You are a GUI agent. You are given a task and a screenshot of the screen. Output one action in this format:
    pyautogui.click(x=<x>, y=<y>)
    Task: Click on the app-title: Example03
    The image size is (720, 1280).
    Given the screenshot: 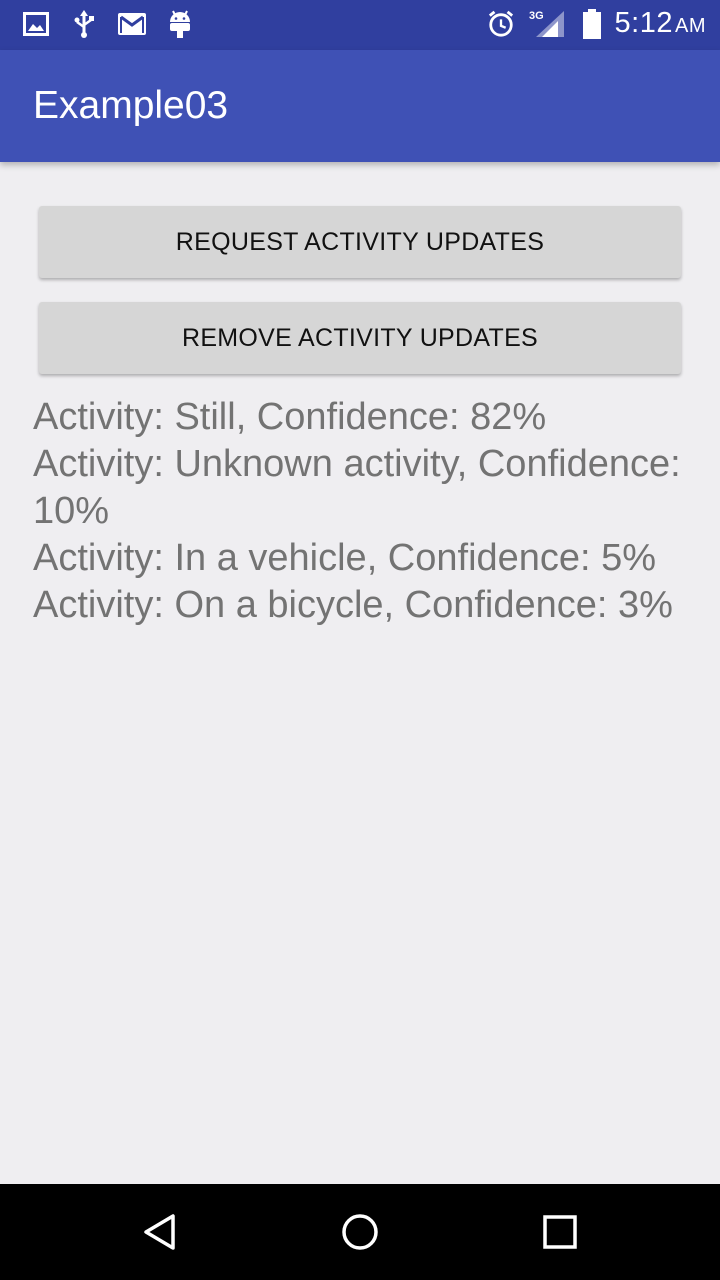 What is the action you would take?
    pyautogui.click(x=131, y=105)
    